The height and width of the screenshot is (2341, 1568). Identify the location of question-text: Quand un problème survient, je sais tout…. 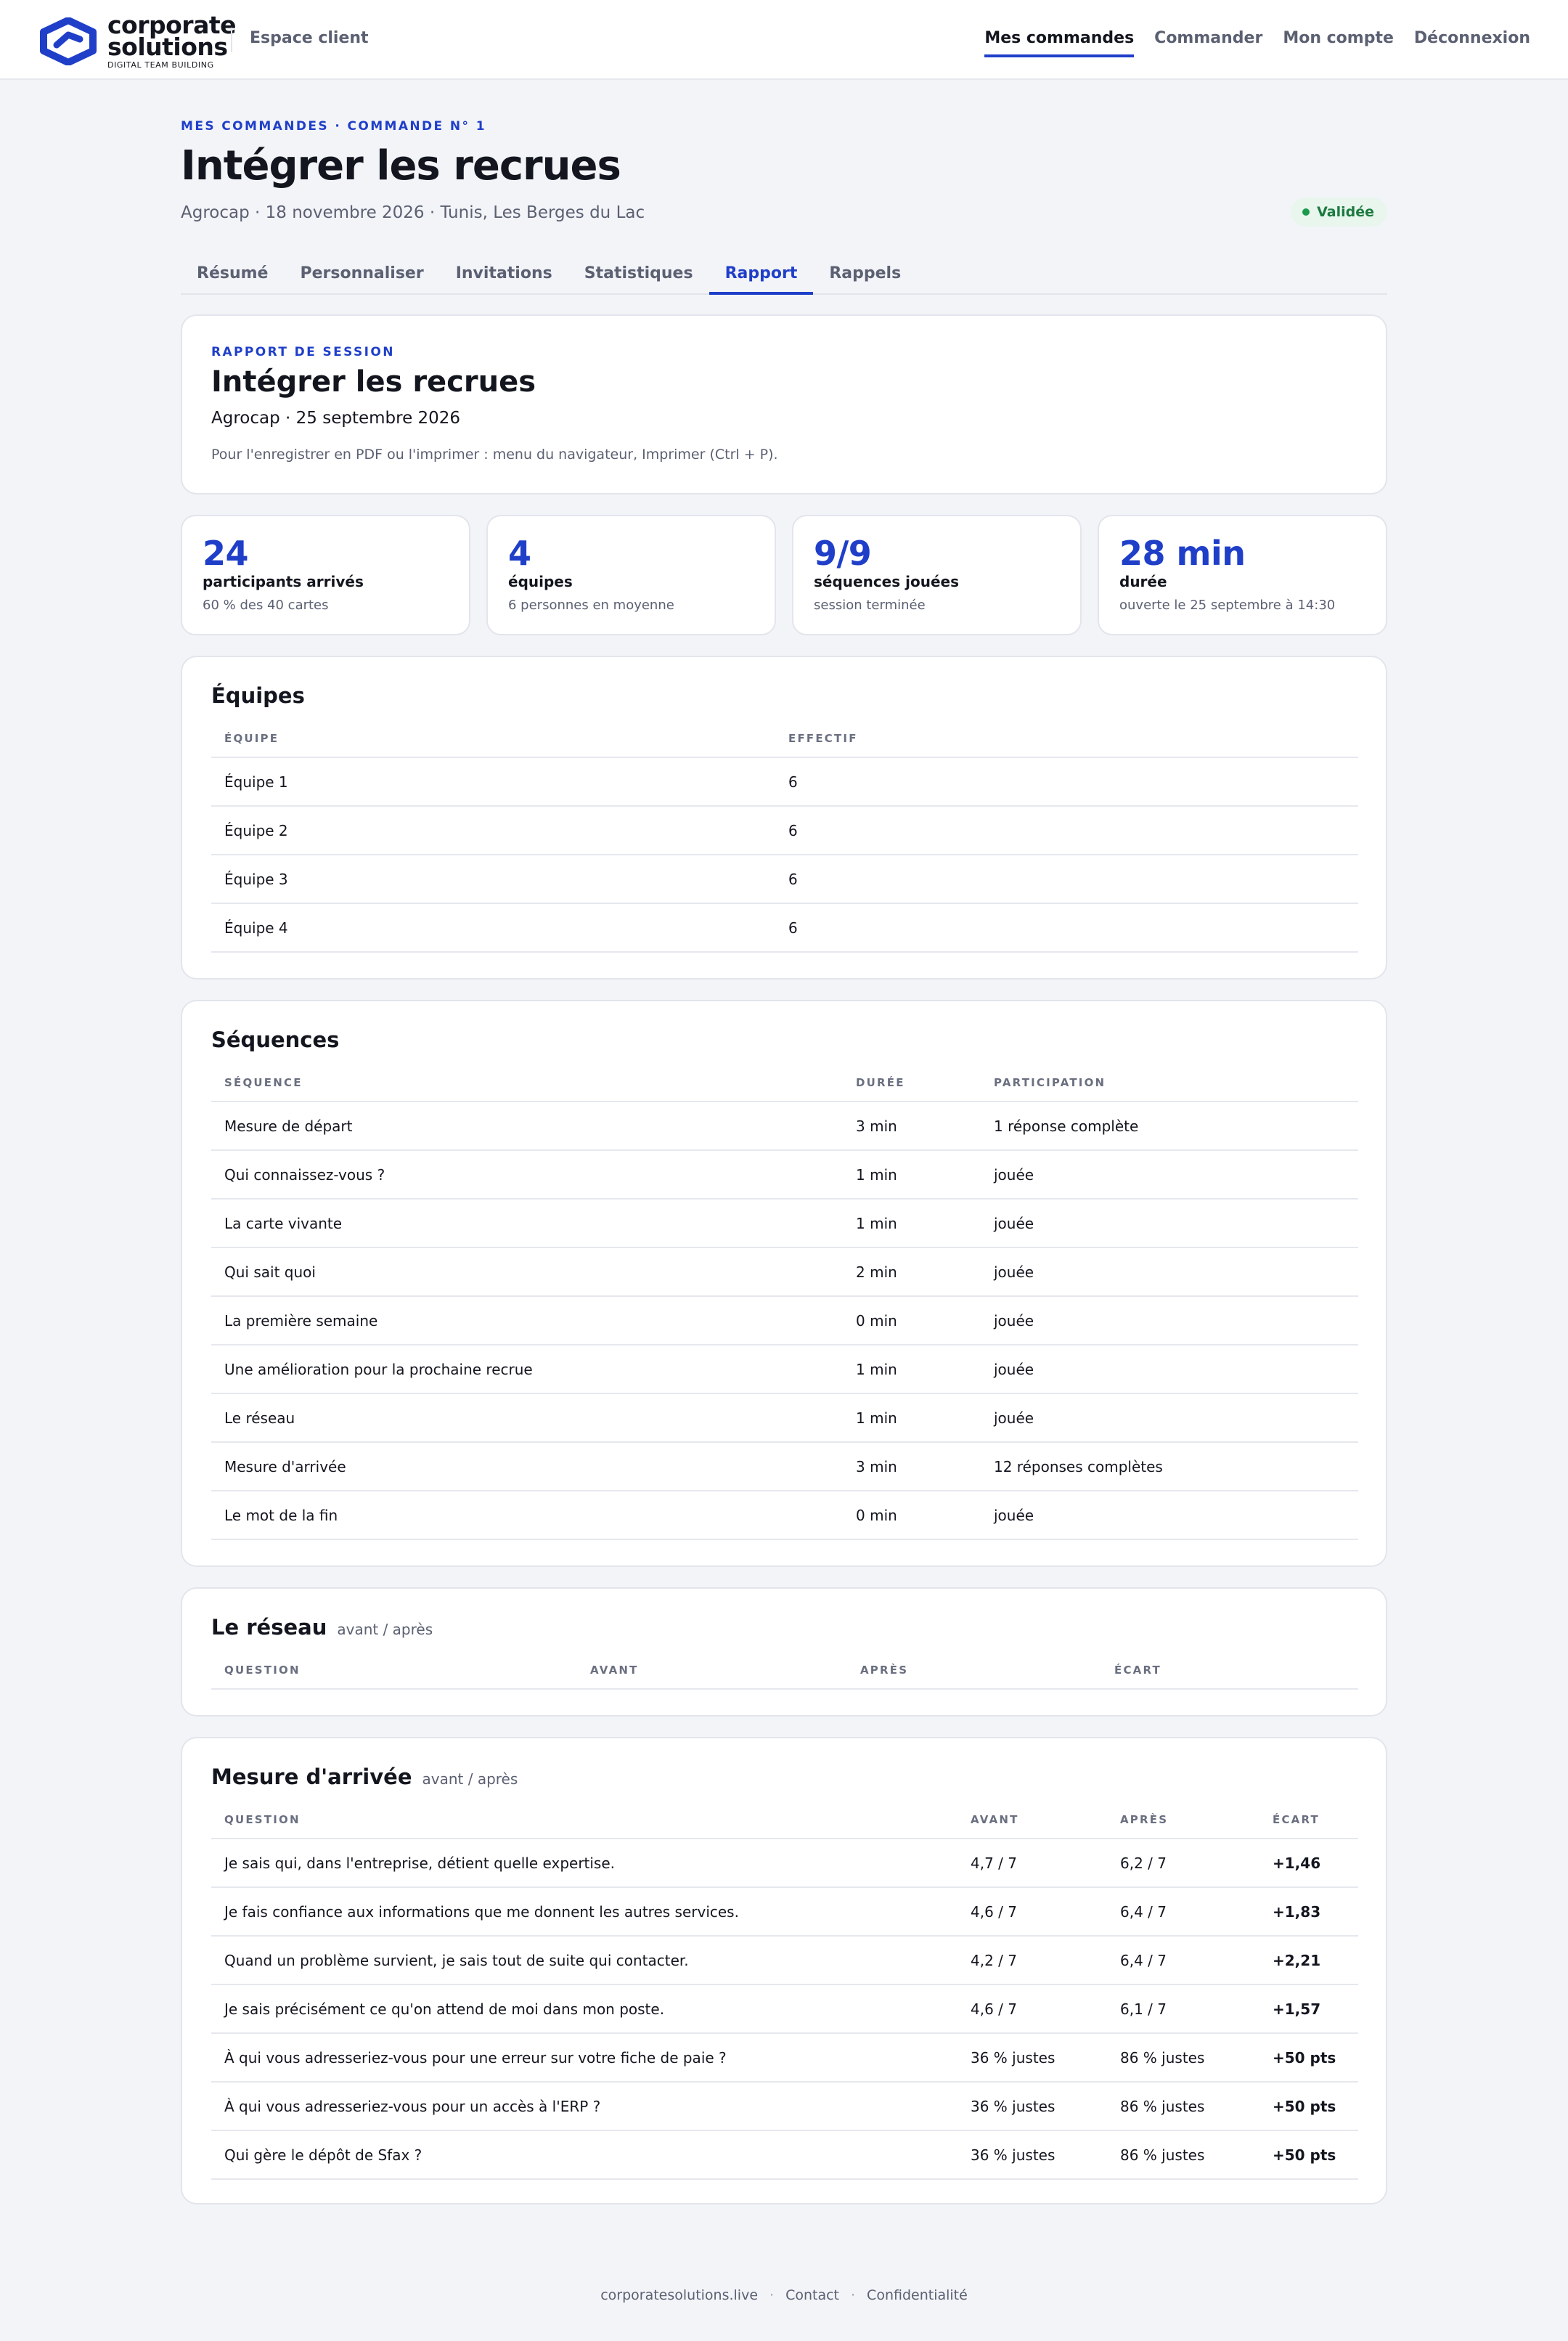
(584, 1960).